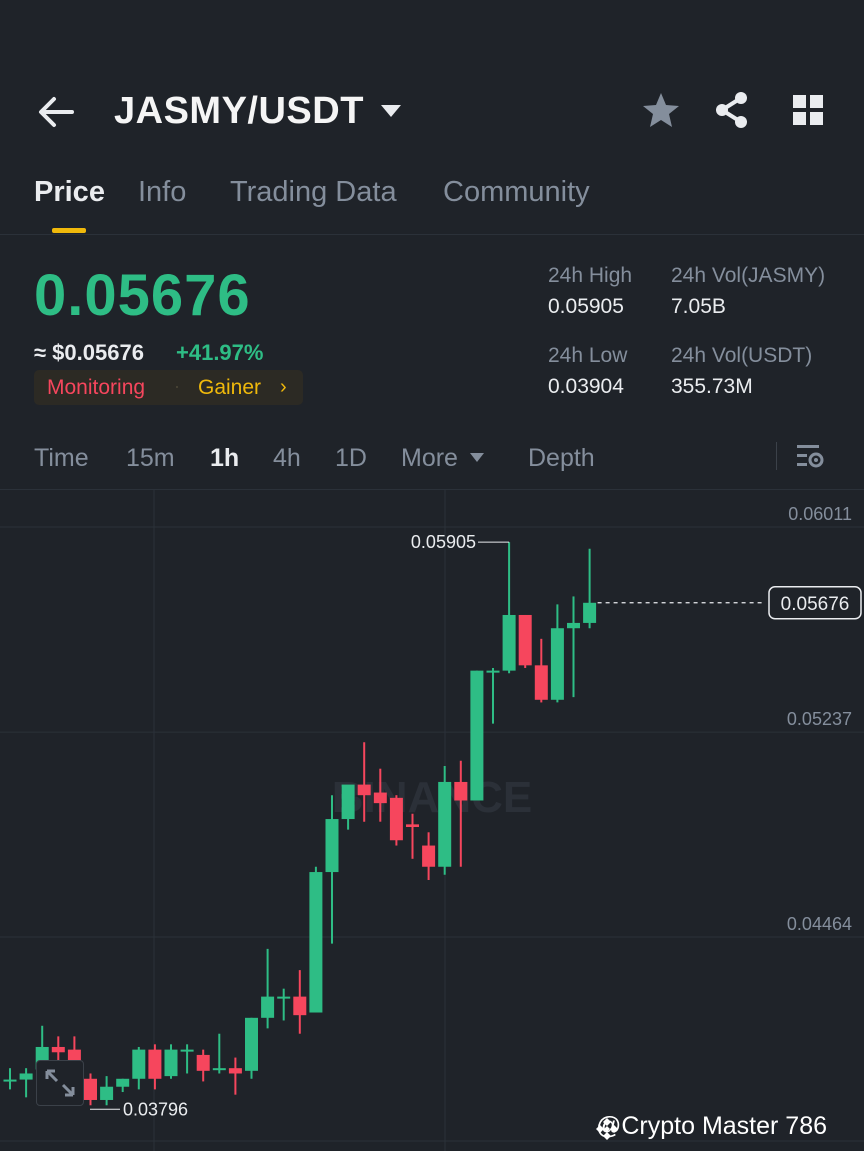 This screenshot has height=1151, width=864. Describe the element at coordinates (69, 192) in the screenshot. I see `tab-price: Price` at that location.